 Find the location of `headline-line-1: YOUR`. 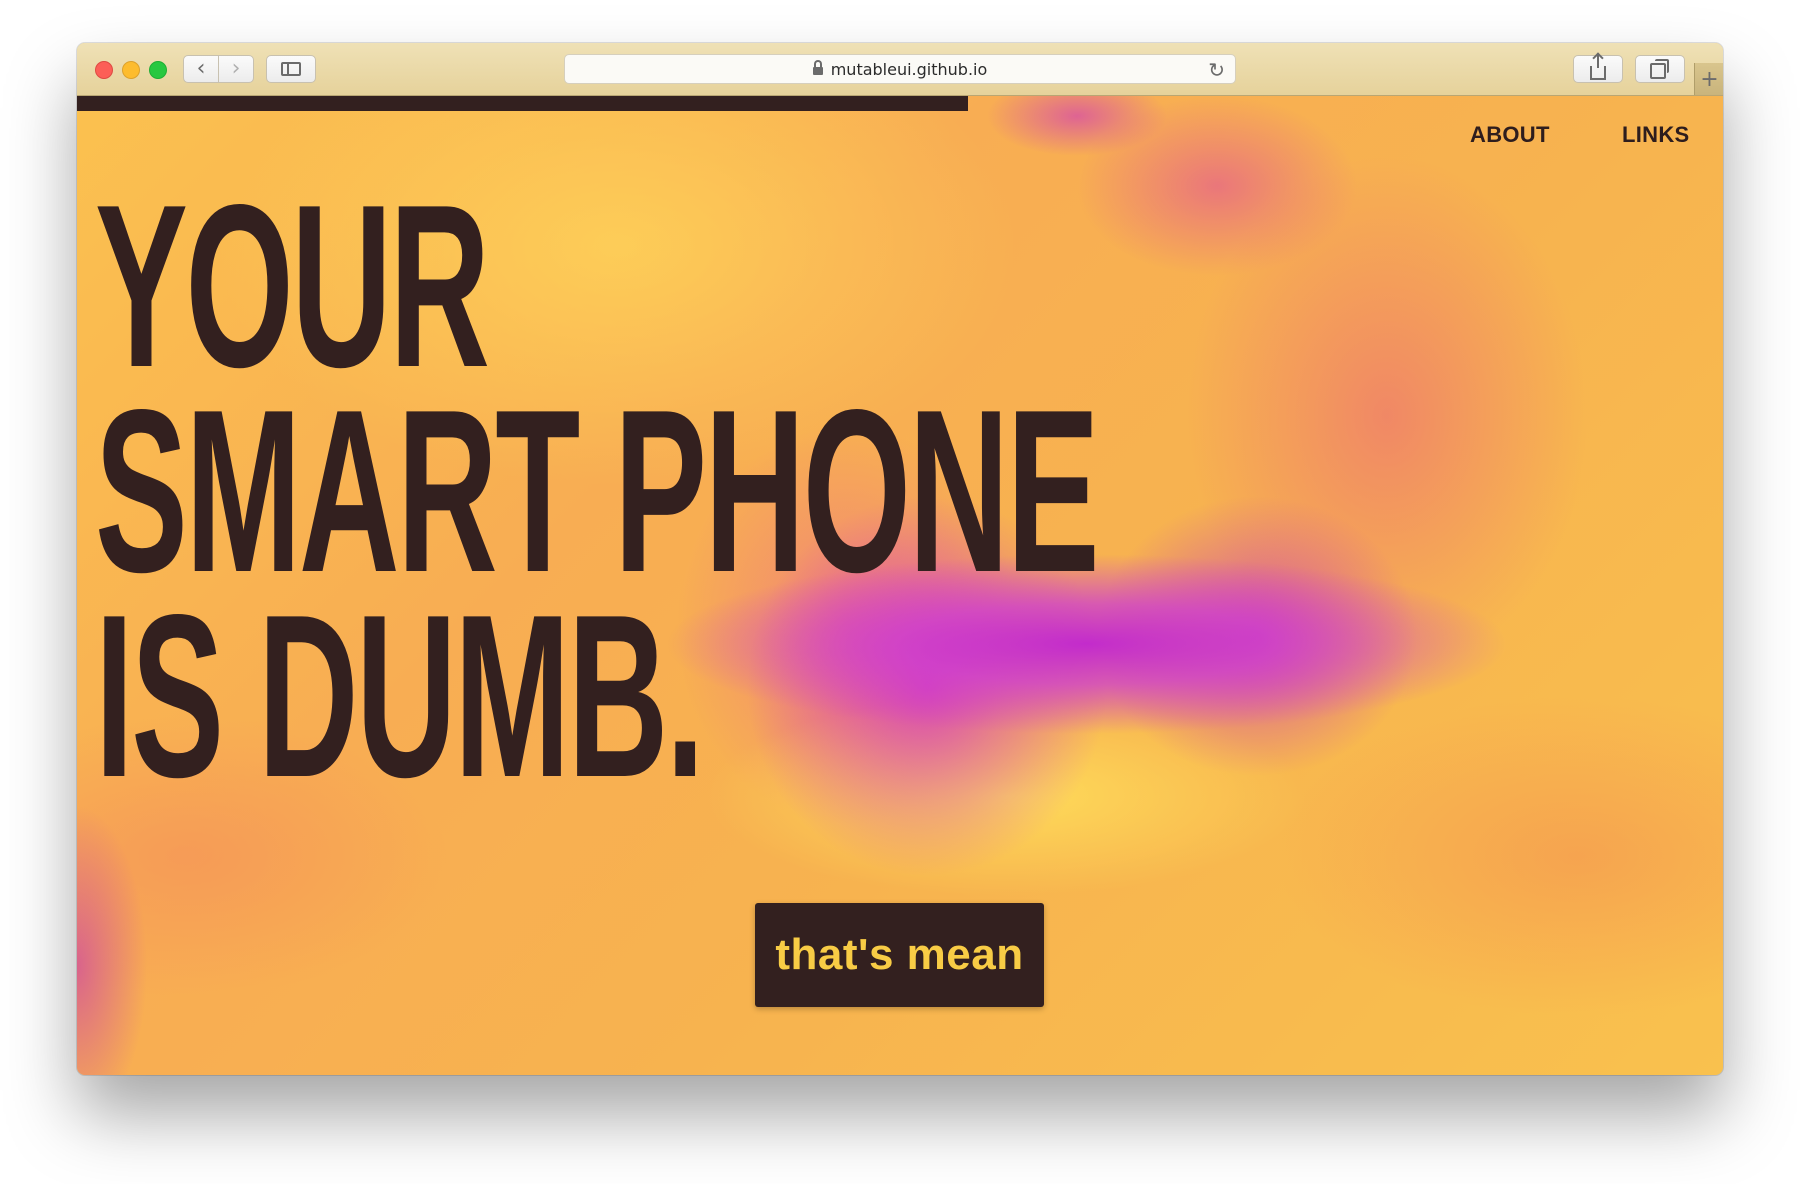

headline-line-1: YOUR is located at coordinates (292, 286).